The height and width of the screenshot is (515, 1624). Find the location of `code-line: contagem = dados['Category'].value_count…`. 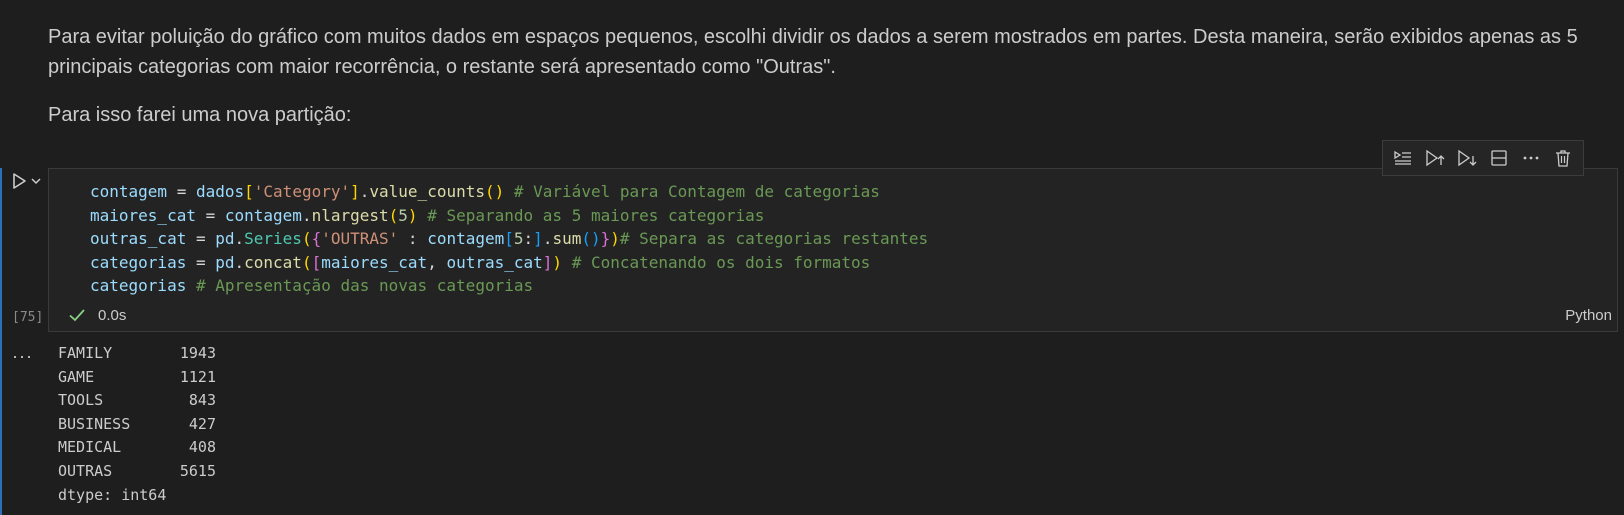

code-line: contagem = dados['Category'].value_count… is located at coordinates (509, 192).